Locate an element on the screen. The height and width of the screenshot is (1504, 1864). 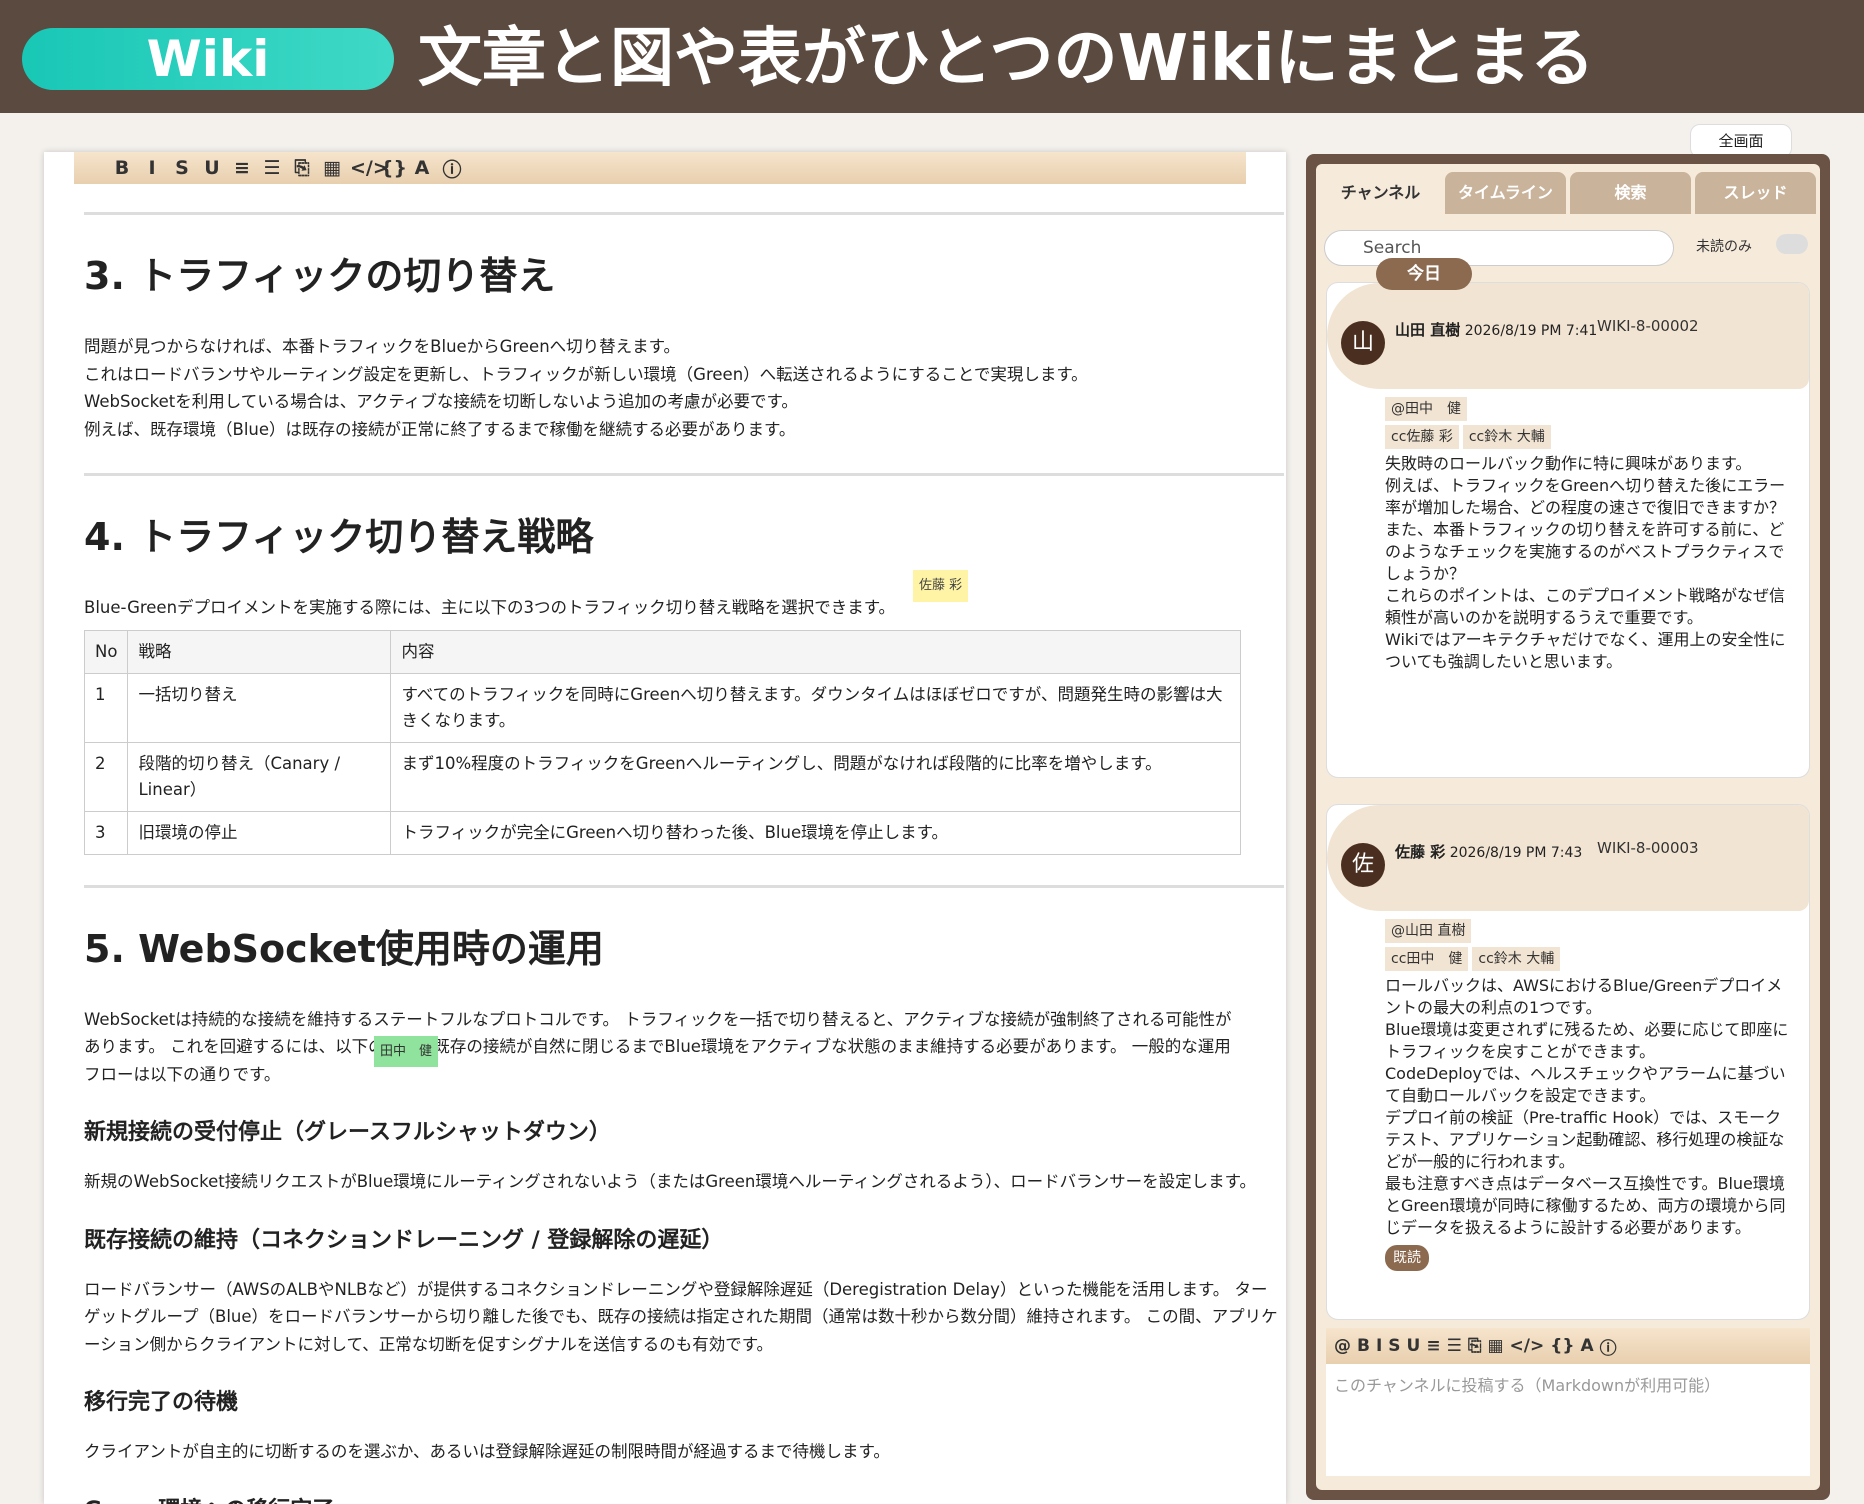
mention: @山田 直樹 is located at coordinates (1428, 931).